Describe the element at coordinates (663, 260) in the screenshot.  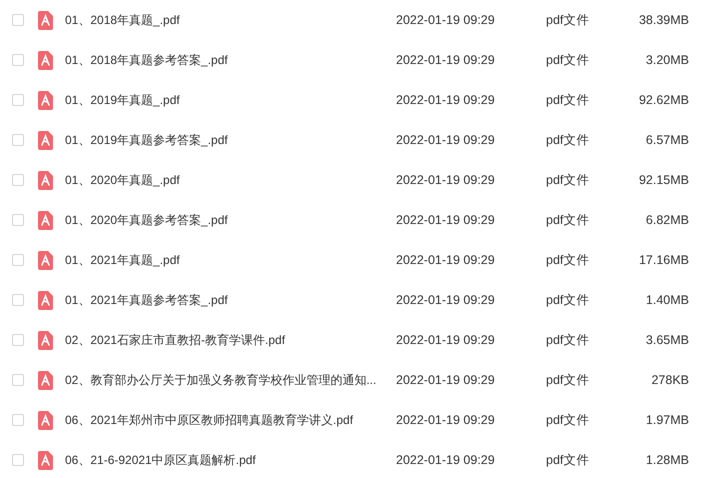
I see `file-size: 17.16MB` at that location.